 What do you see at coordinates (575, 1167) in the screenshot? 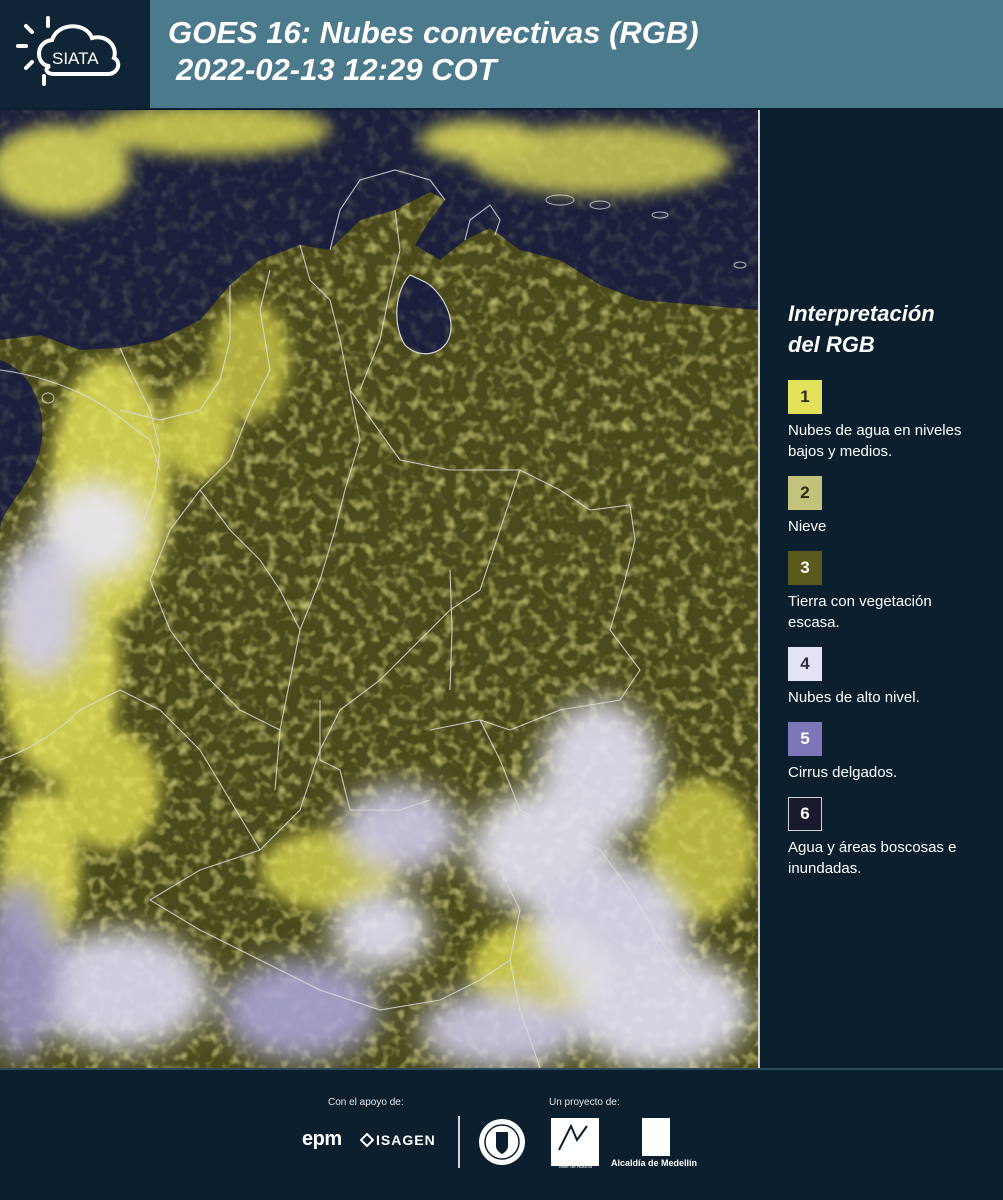
I see `metro-line-2: Valle de Aburrá` at bounding box center [575, 1167].